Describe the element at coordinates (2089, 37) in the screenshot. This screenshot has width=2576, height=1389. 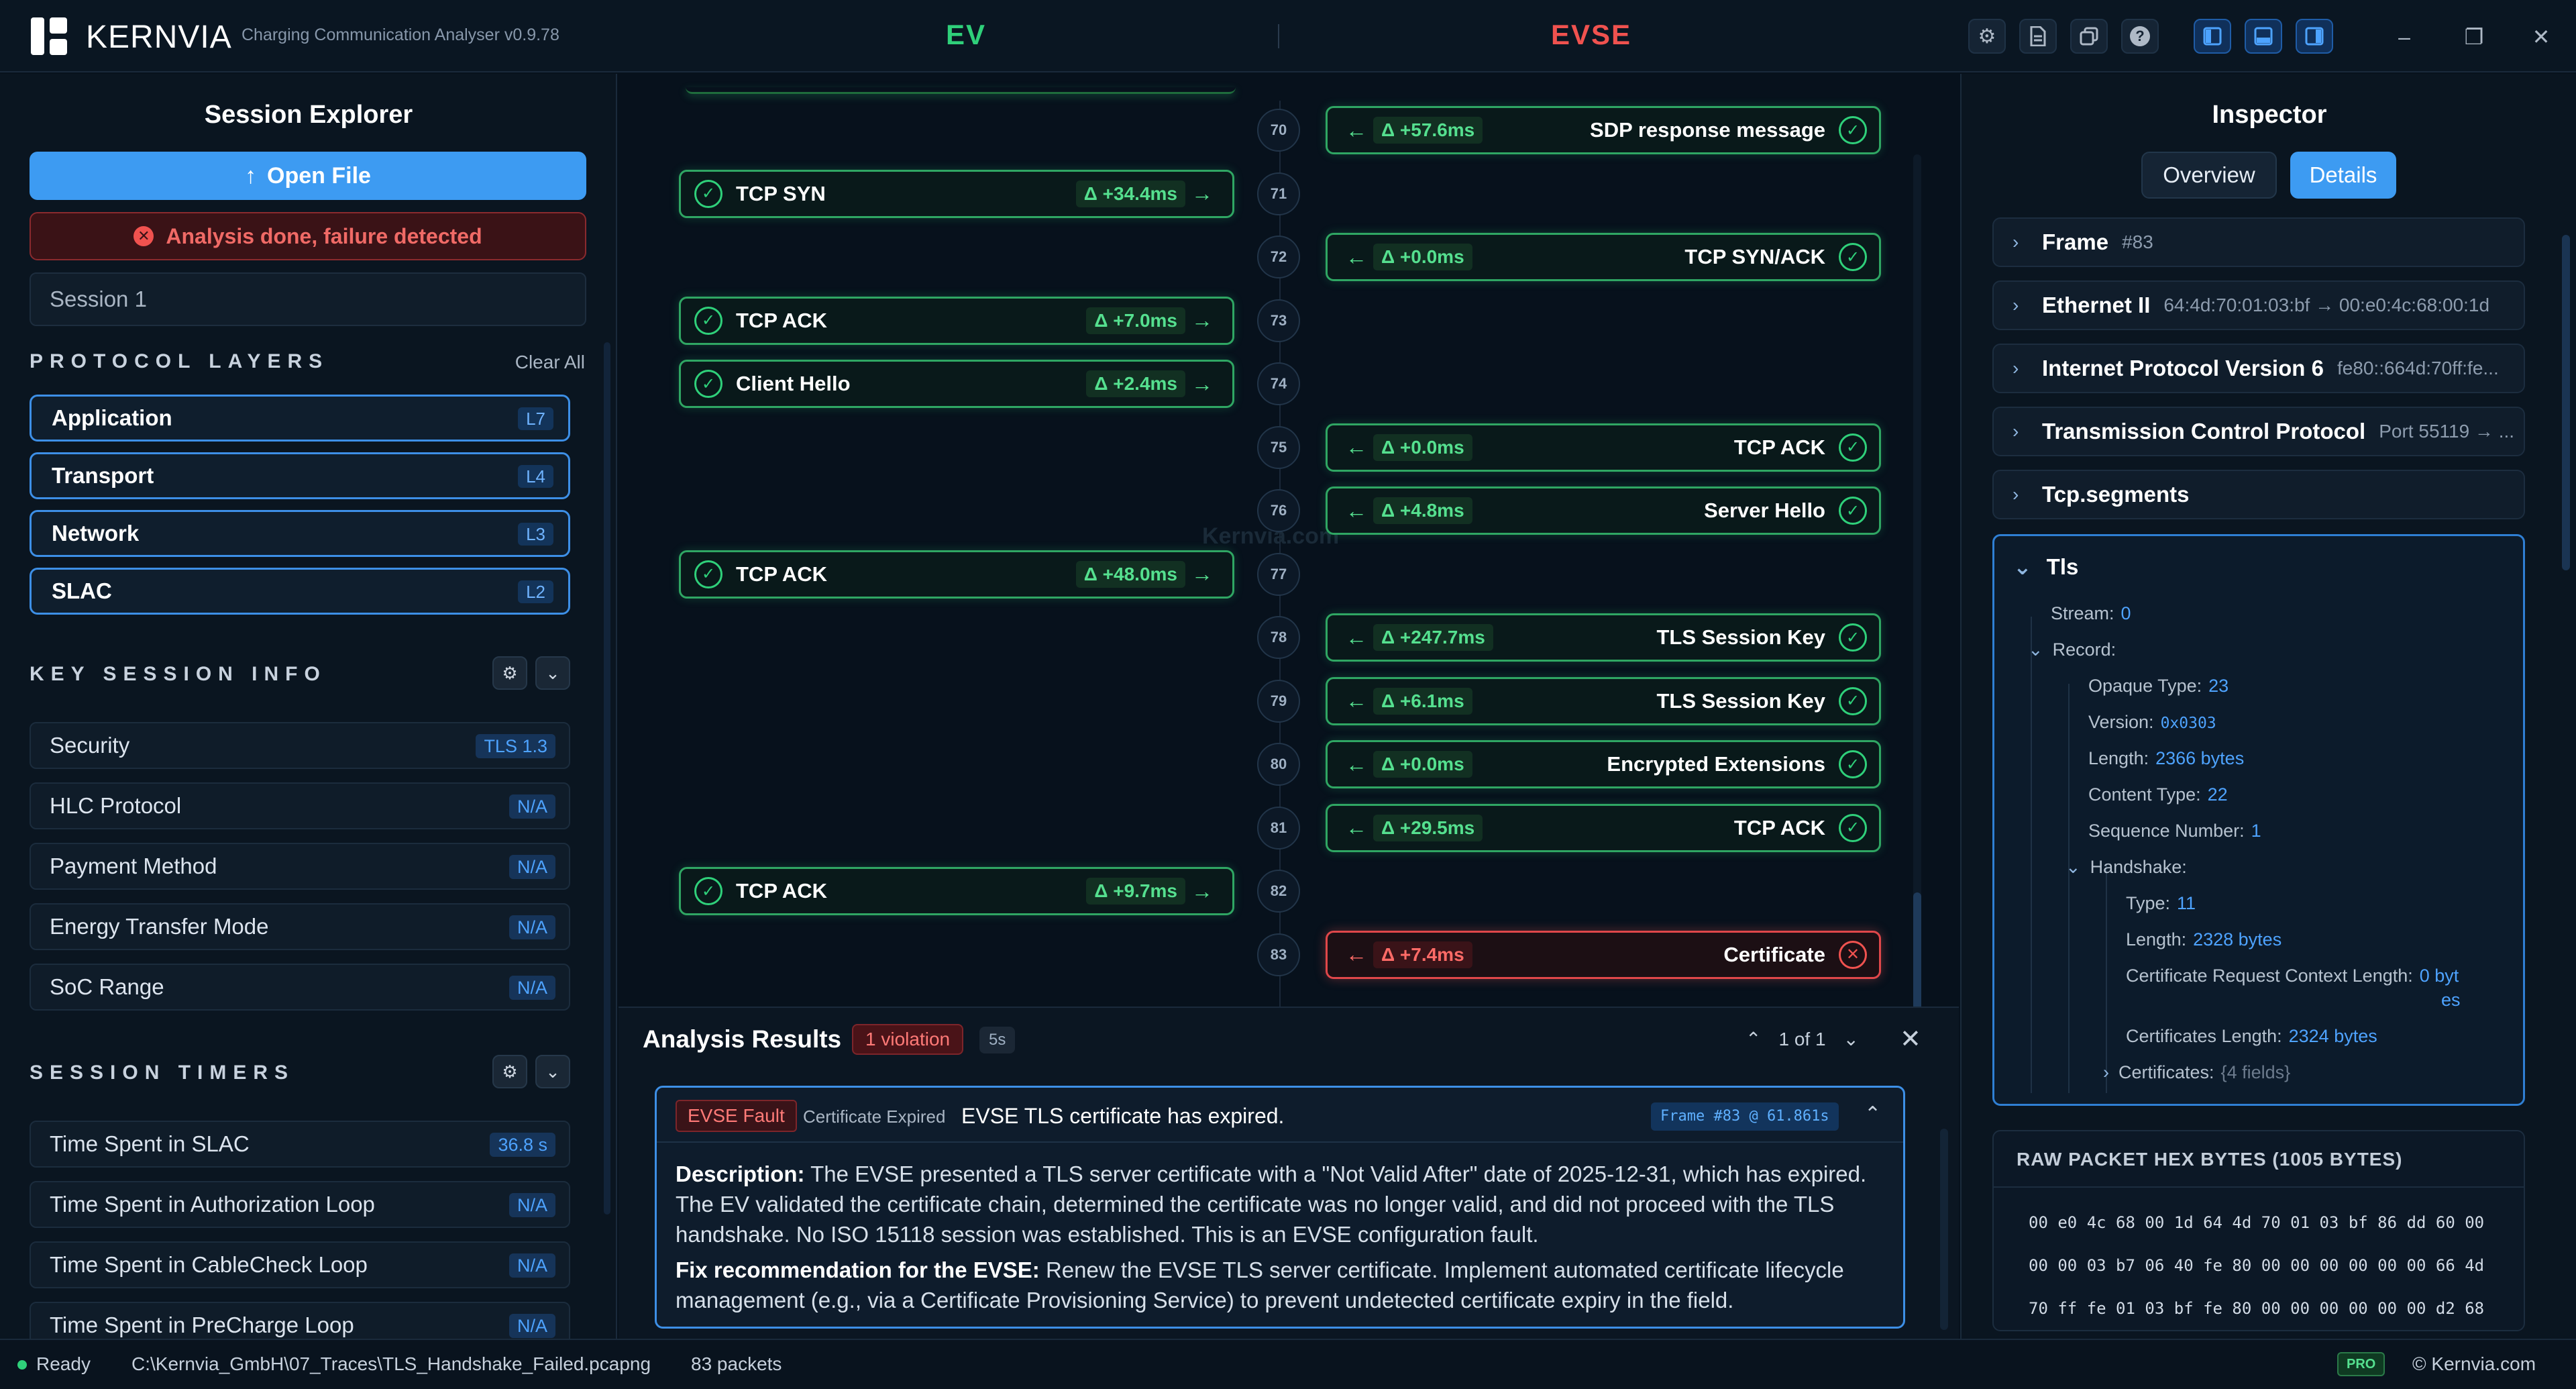
I see `copy-button` at that location.